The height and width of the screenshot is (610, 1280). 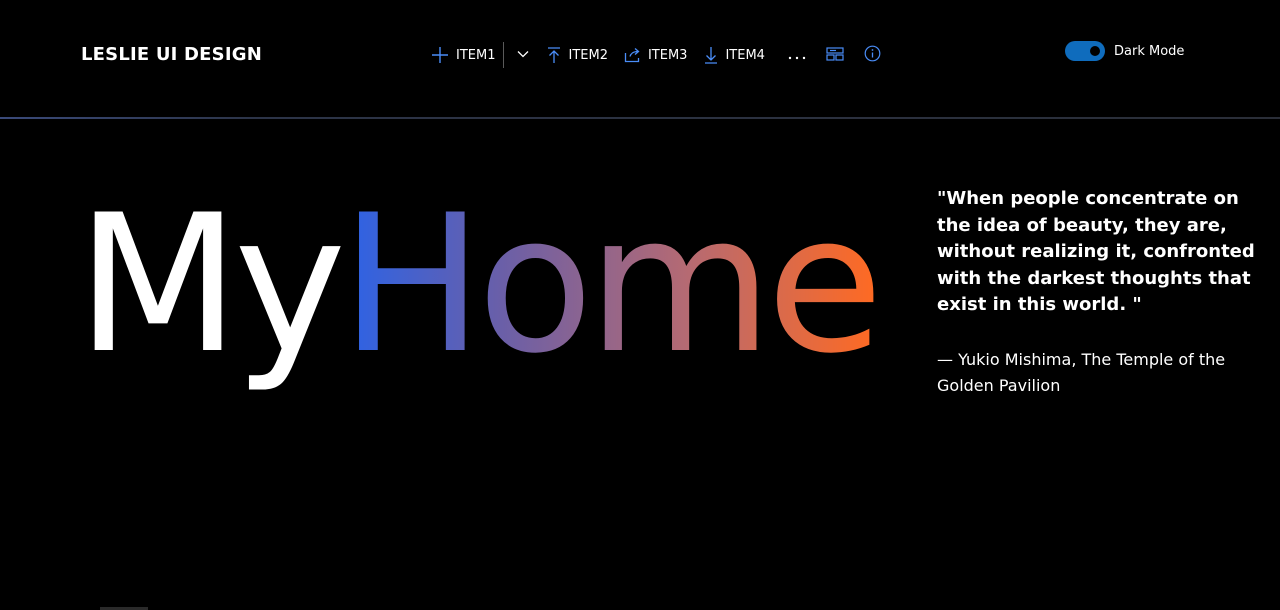 I want to click on chevron-down-icon, so click(x=523, y=55).